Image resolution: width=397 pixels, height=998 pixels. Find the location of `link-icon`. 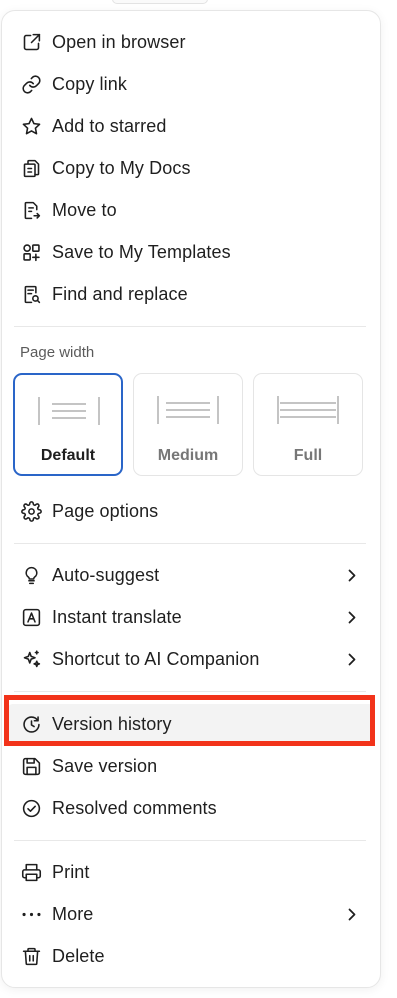

link-icon is located at coordinates (31, 84).